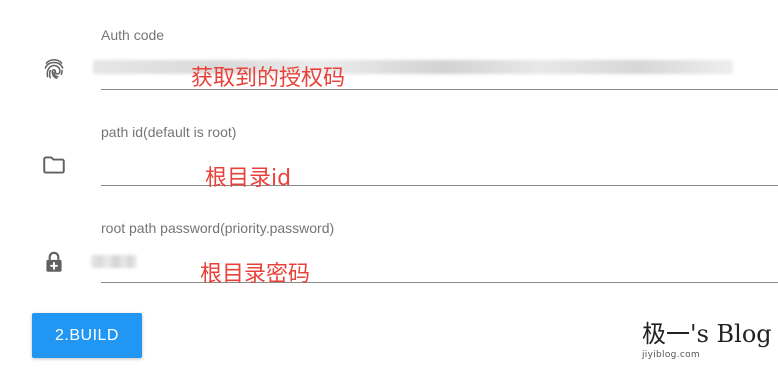 Image resolution: width=778 pixels, height=375 pixels. I want to click on lock-plus-icon, so click(54, 262).